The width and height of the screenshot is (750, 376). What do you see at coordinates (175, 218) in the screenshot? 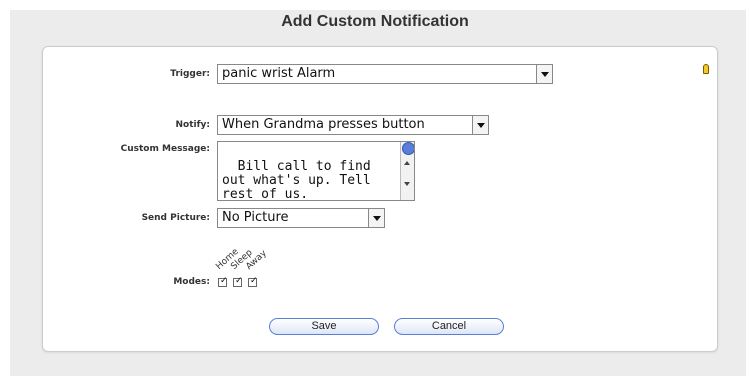
I see `send-picture-label: Send Picture:` at bounding box center [175, 218].